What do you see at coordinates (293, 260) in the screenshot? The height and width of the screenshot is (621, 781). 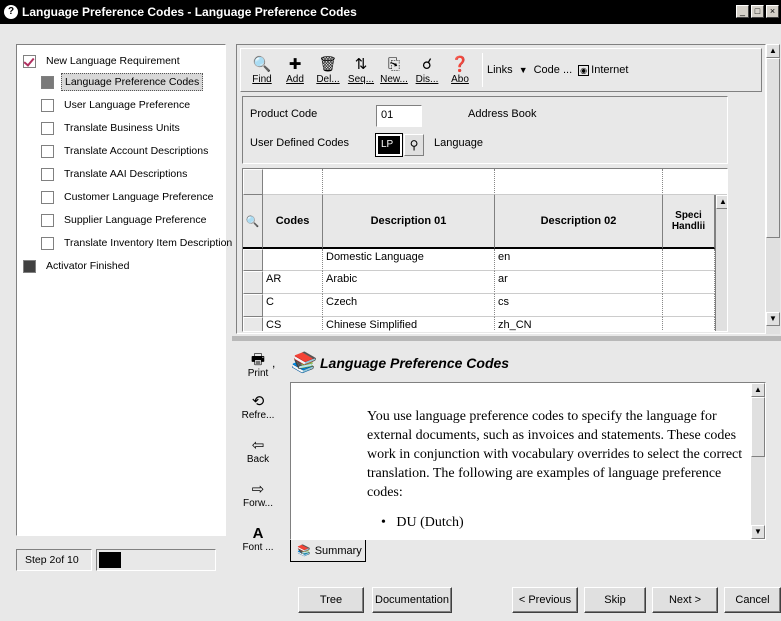 I see `table-cell-code` at bounding box center [293, 260].